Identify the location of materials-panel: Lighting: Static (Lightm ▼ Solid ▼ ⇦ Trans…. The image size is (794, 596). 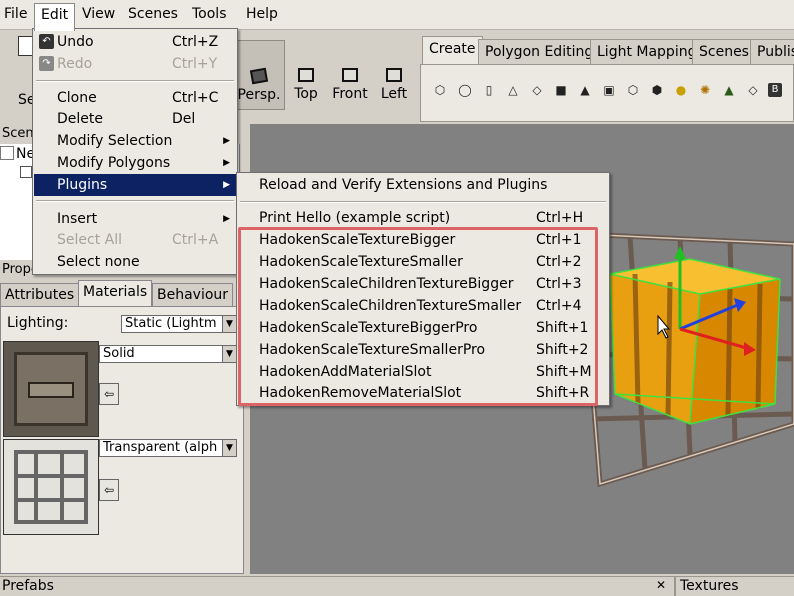
(122, 440).